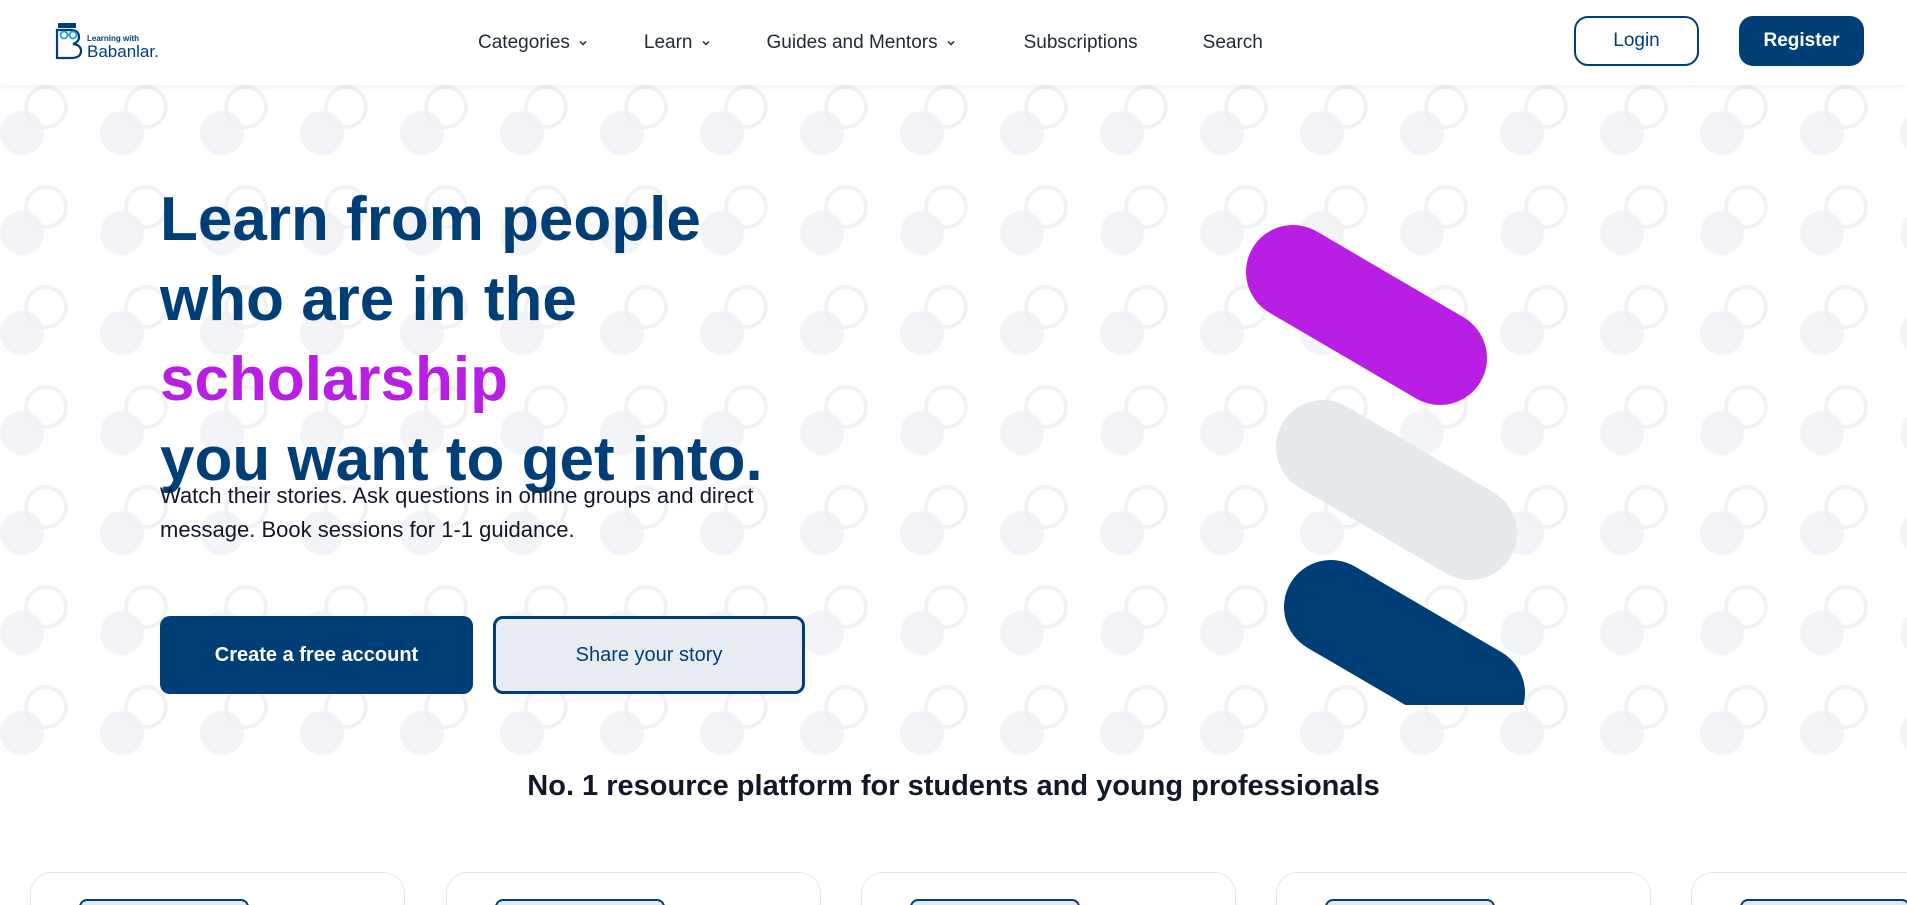 The image size is (1907, 905). Describe the element at coordinates (1801, 41) in the screenshot. I see `register-button: Register` at that location.